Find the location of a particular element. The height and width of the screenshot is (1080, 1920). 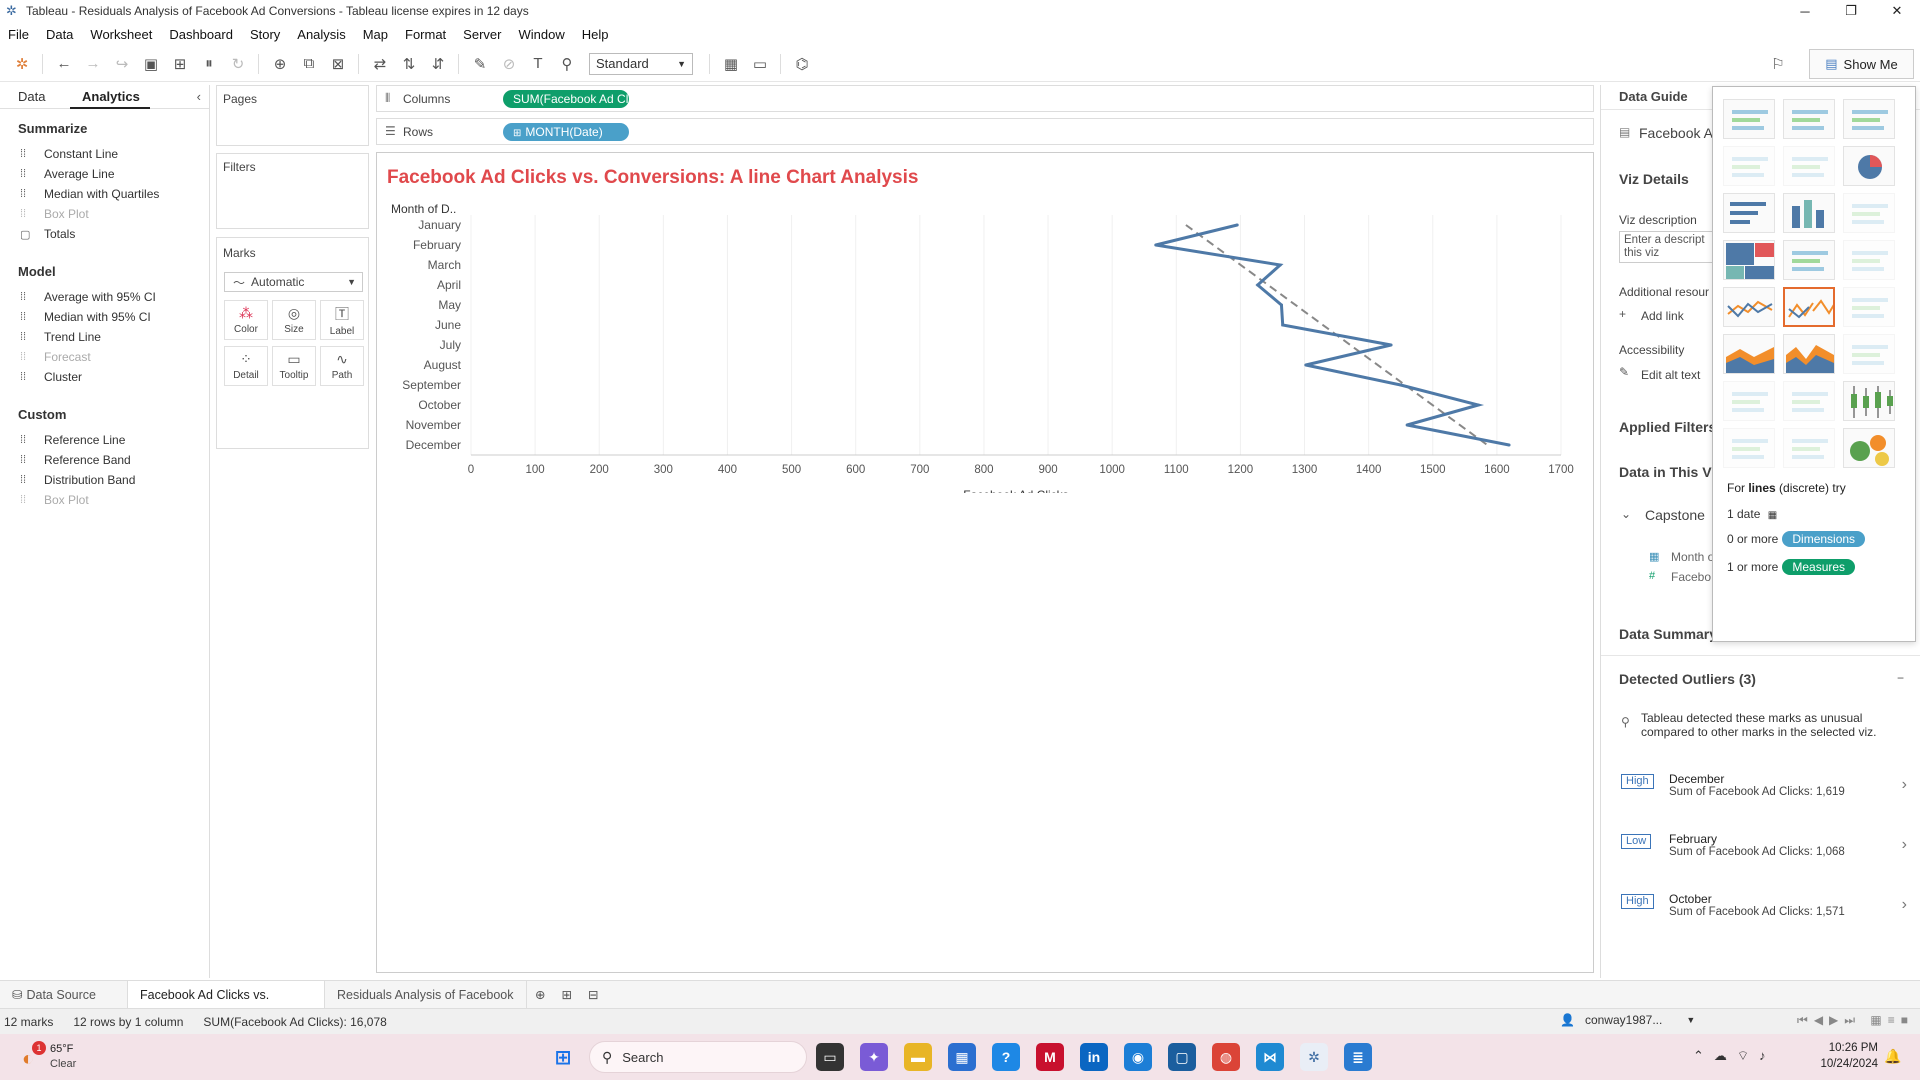

show-labels-icon: T is located at coordinates (538, 64).